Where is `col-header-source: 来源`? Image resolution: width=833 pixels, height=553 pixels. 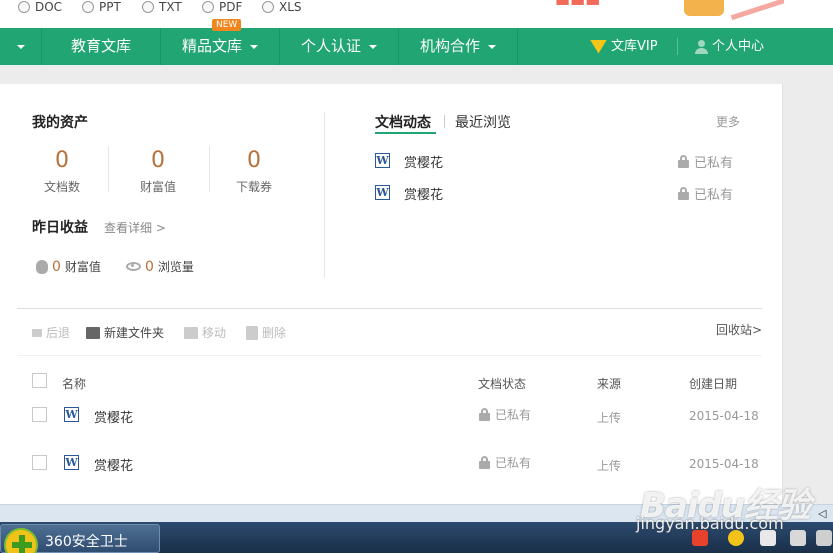 col-header-source: 来源 is located at coordinates (609, 383).